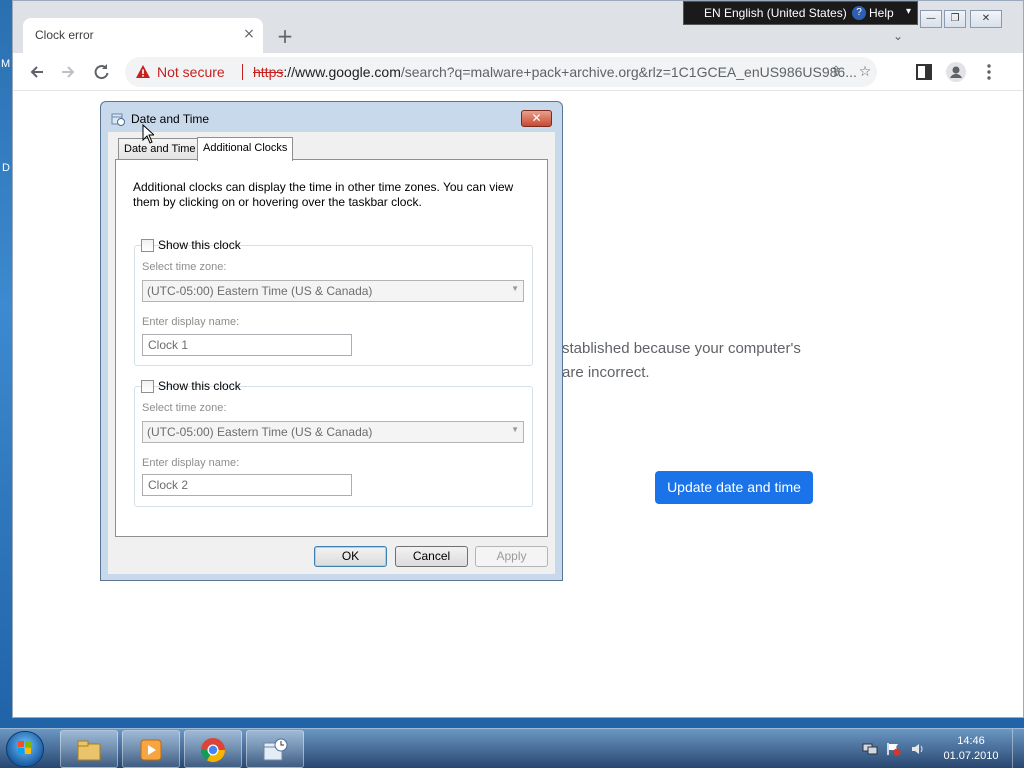 The image size is (1024, 768). I want to click on error-line: are incorrect., so click(606, 372).